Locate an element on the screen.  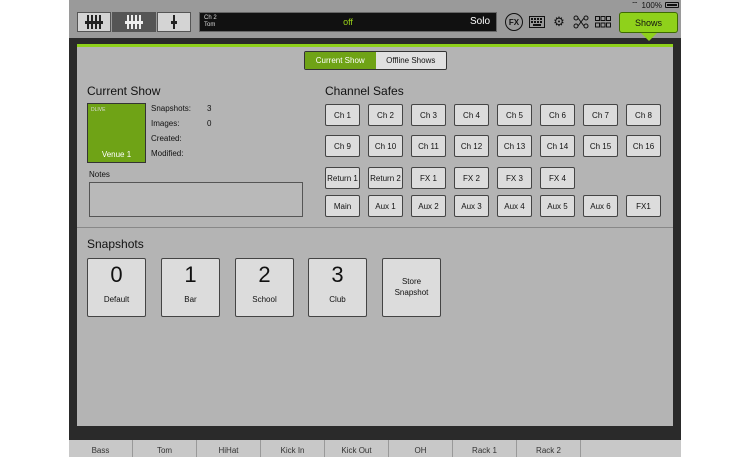
show-card-name: Venue 1 is located at coordinates (116, 154).